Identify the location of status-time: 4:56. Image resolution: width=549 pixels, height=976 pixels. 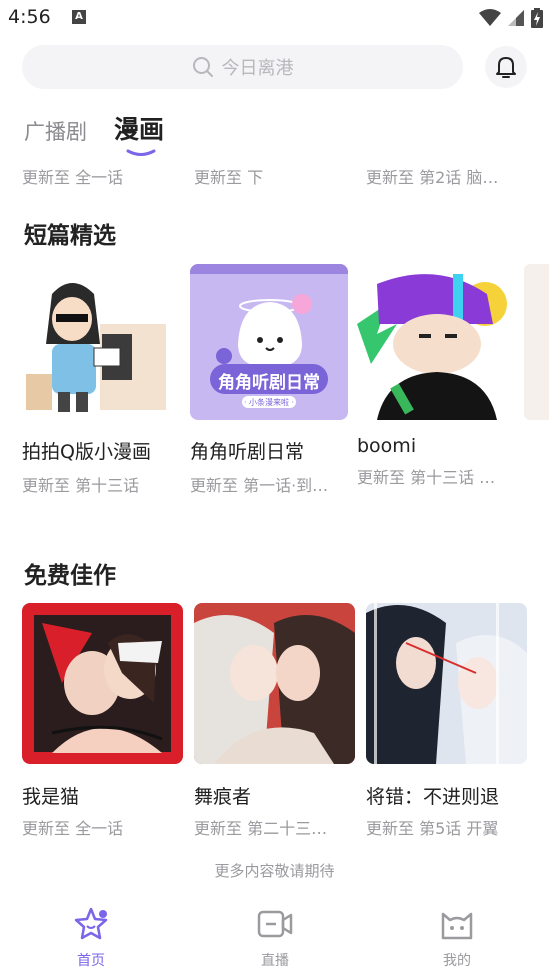
(29, 17).